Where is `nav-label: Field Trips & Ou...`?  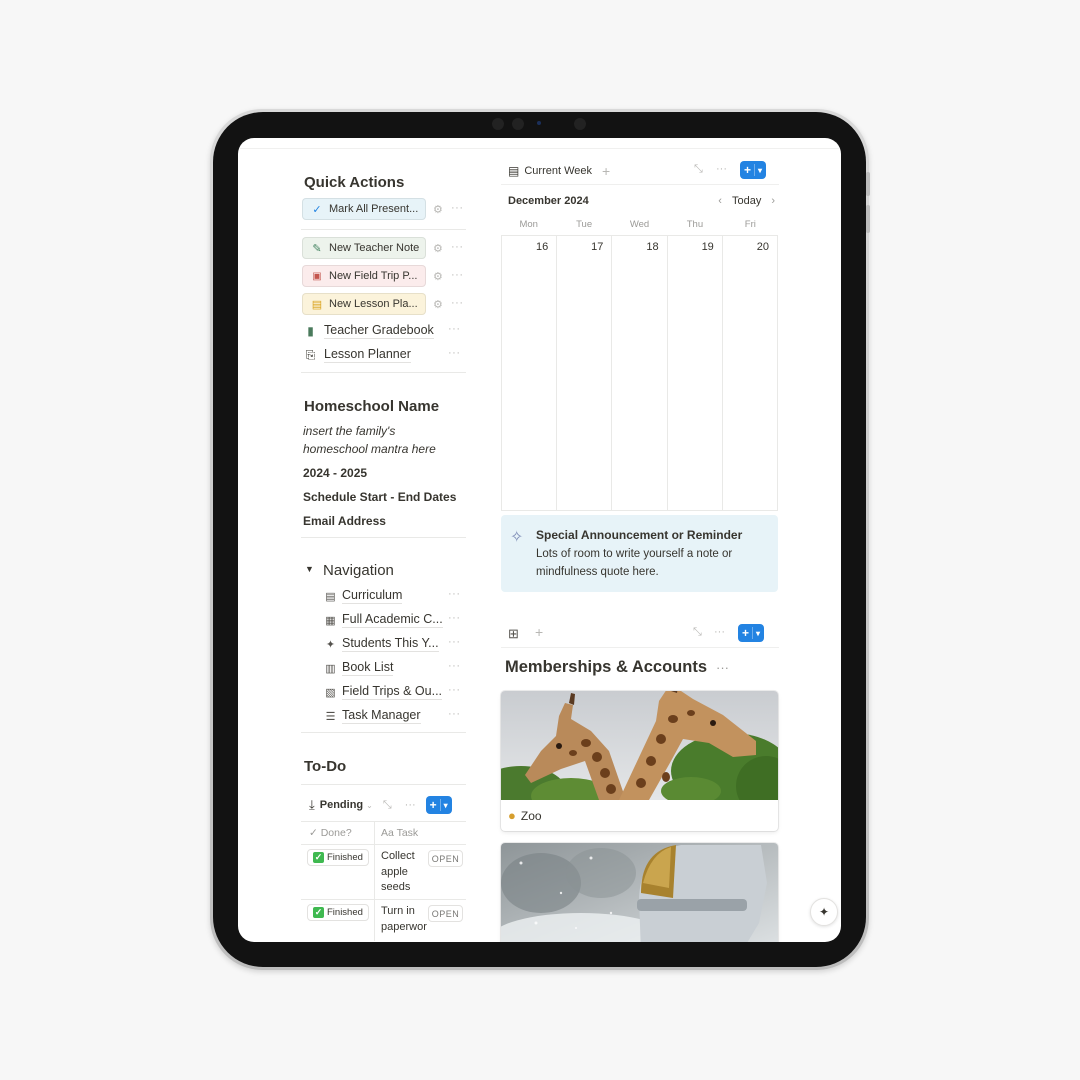 nav-label: Field Trips & Ou... is located at coordinates (392, 692).